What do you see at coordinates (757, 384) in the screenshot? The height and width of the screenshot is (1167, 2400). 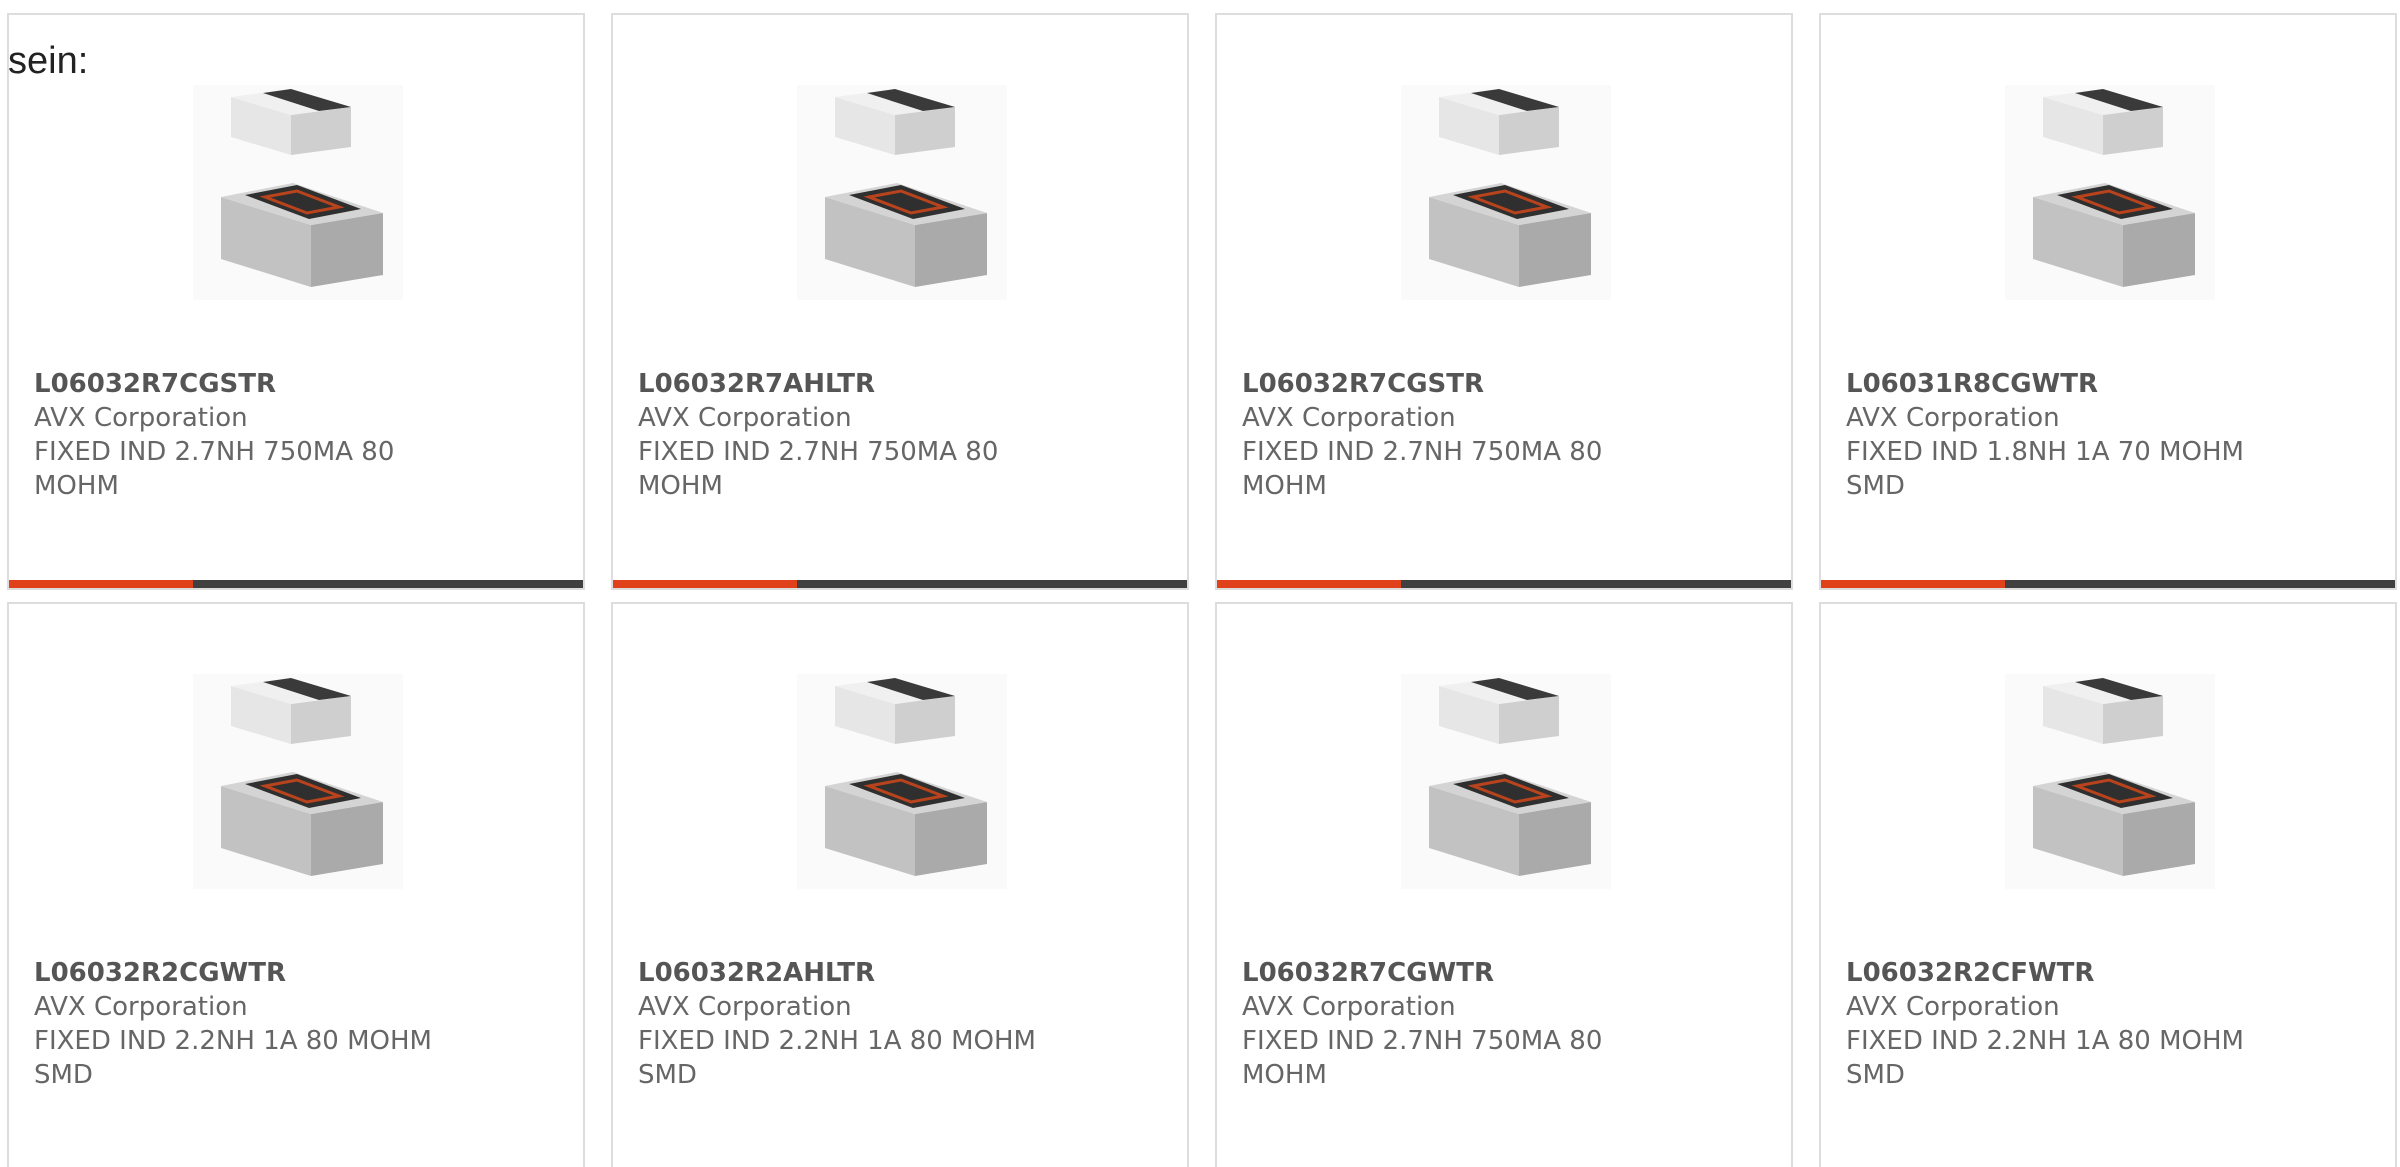 I see `part-number: L06032R7AHLTR` at bounding box center [757, 384].